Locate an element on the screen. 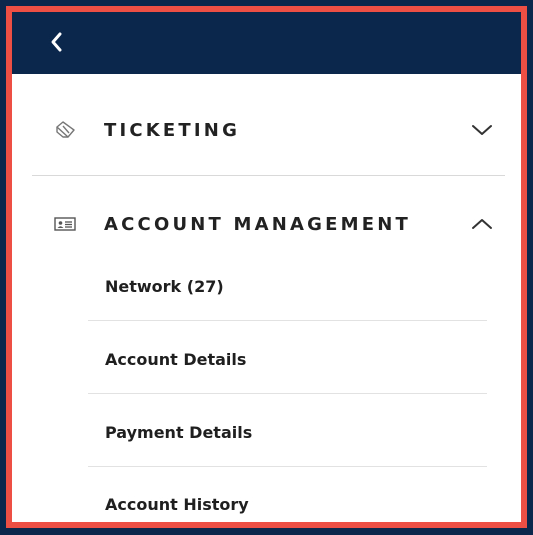  menu-item-label: Network (27) is located at coordinates (164, 286).